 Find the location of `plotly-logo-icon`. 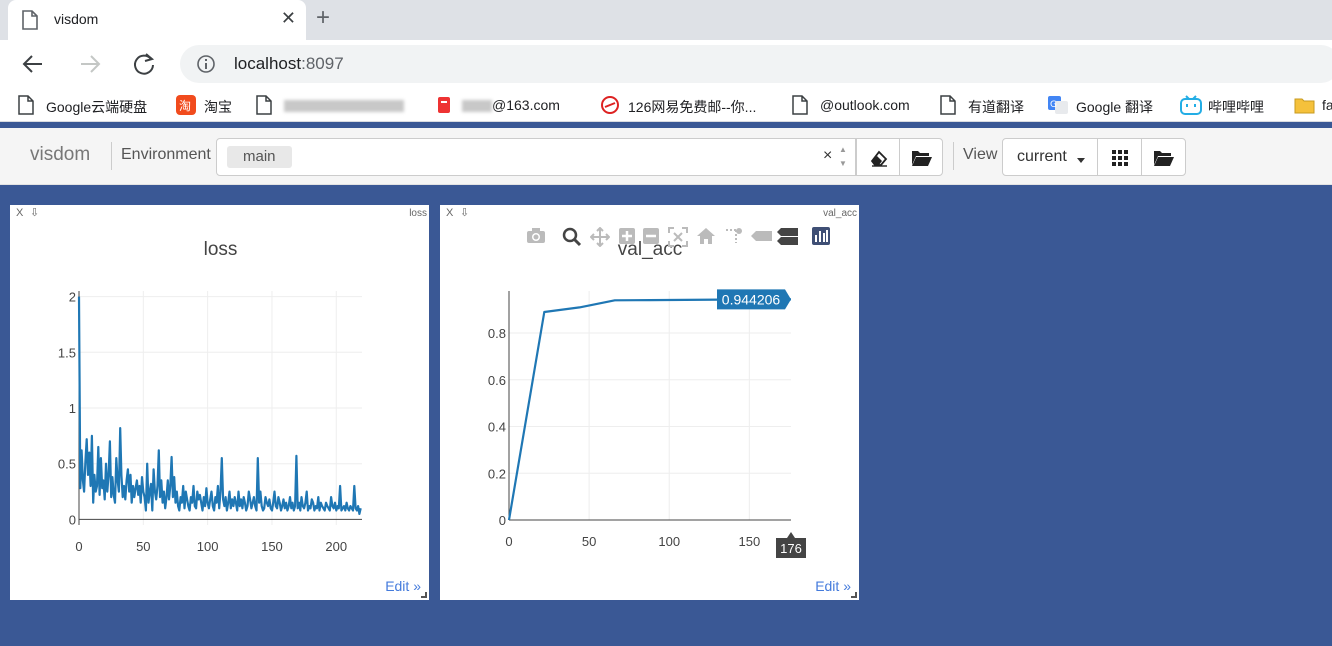

plotly-logo-icon is located at coordinates (821, 236).